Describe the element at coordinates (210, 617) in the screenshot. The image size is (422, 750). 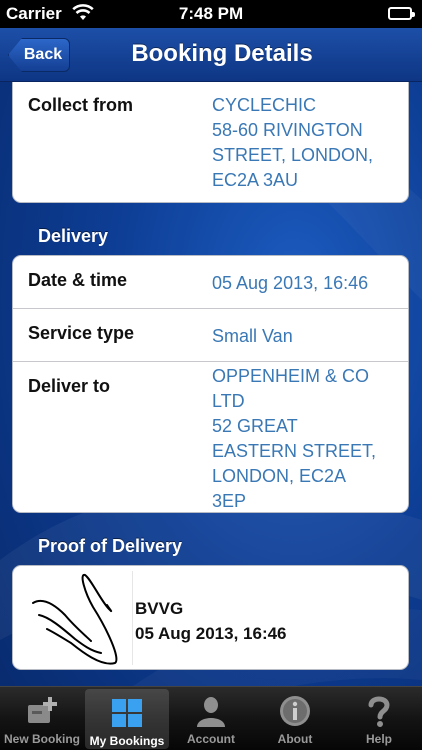
I see `proof-of-delivery-card: BVVG 05 Aug 2013, 16:46` at that location.